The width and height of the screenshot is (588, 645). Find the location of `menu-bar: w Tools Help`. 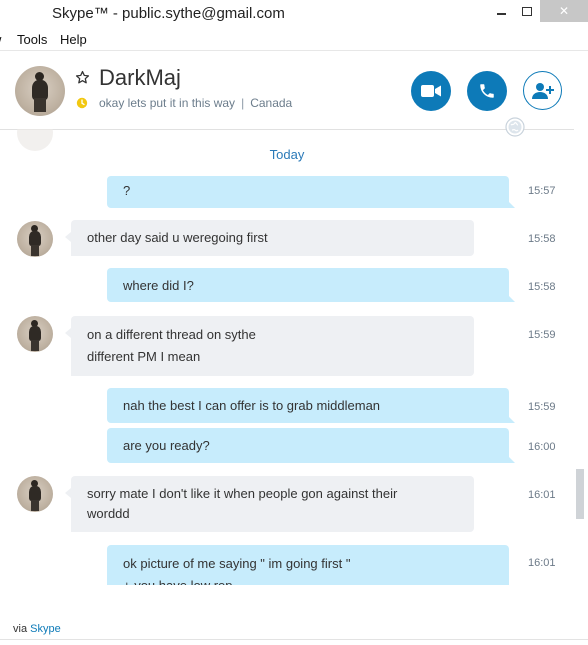

menu-bar: w Tools Help is located at coordinates (294, 40).